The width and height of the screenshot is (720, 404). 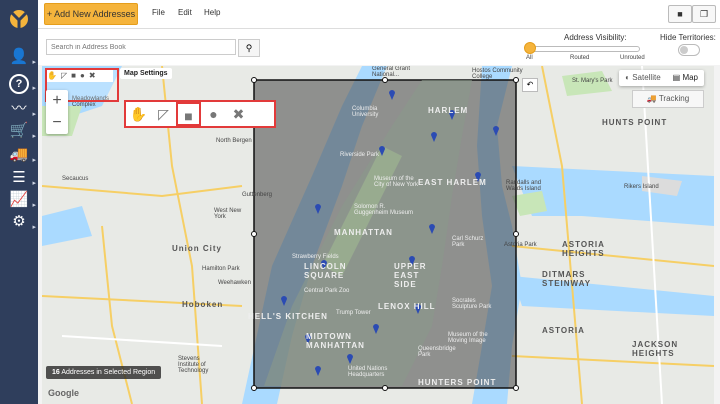 I want to click on logo-icon, so click(x=19, y=19).